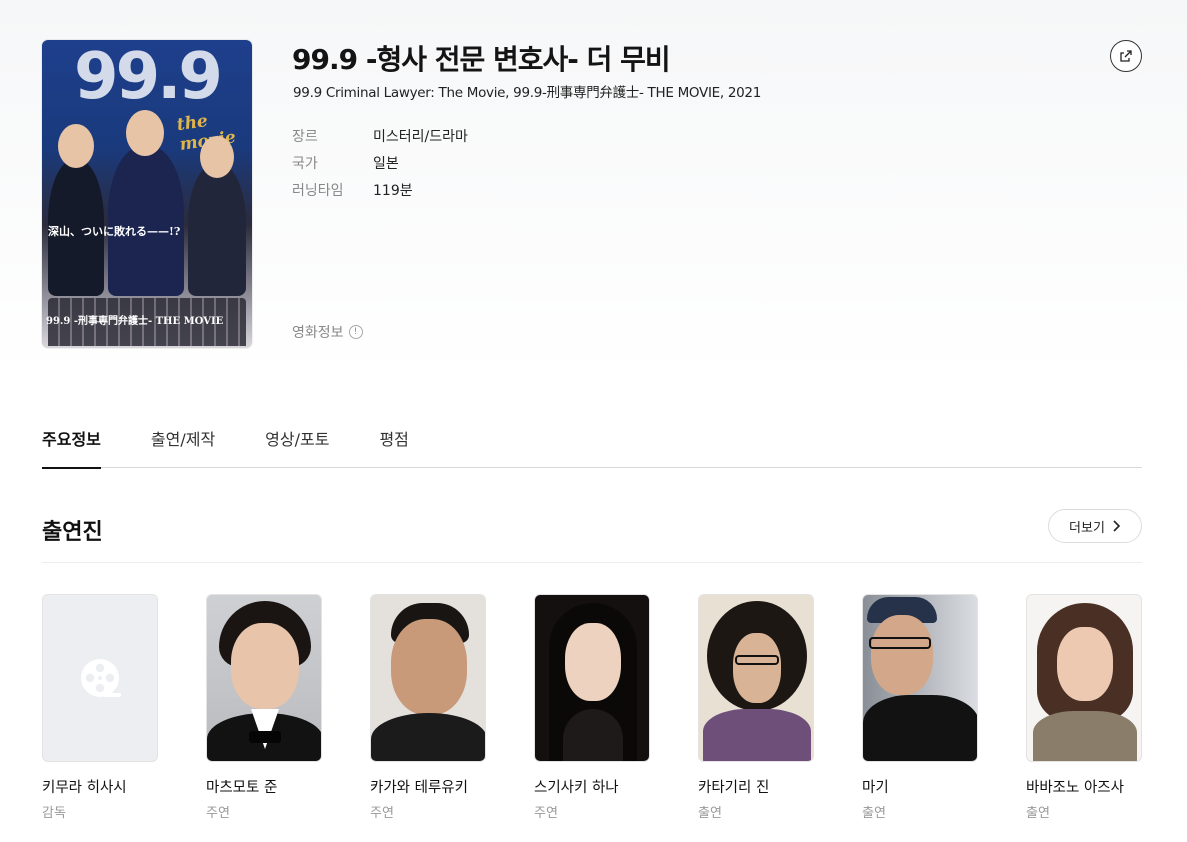 The image size is (1187, 842). I want to click on poster-footer: 99.9 -刑事専門弁護士- THE MOVIE, so click(135, 321).